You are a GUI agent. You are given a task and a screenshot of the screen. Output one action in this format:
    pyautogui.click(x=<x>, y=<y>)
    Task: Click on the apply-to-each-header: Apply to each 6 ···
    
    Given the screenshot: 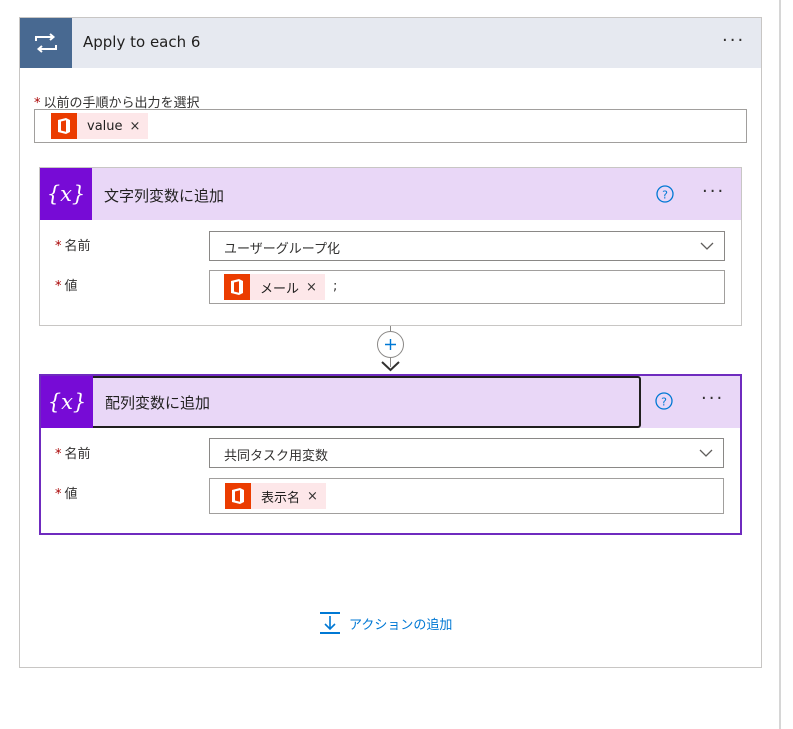 What is the action you would take?
    pyautogui.click(x=390, y=43)
    